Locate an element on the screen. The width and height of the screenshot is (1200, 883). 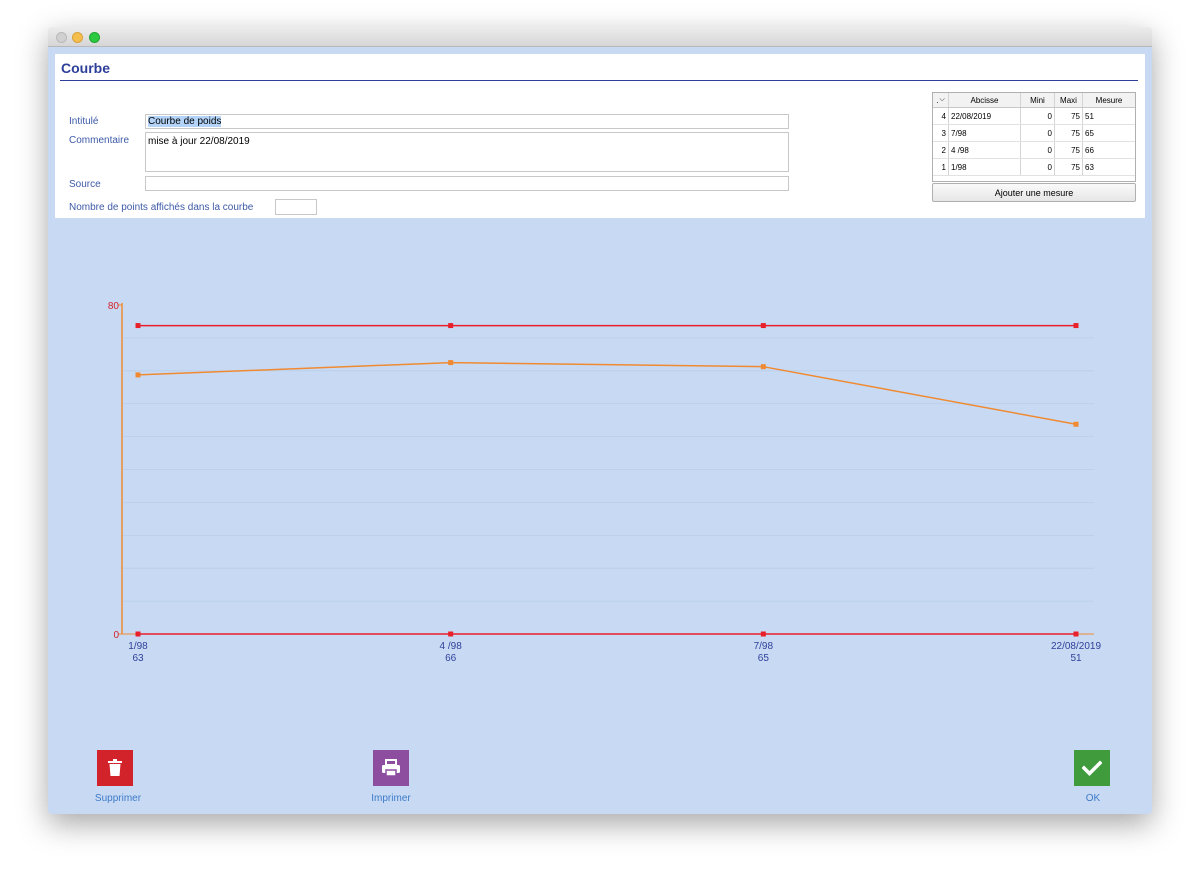
print-button is located at coordinates (391, 768).